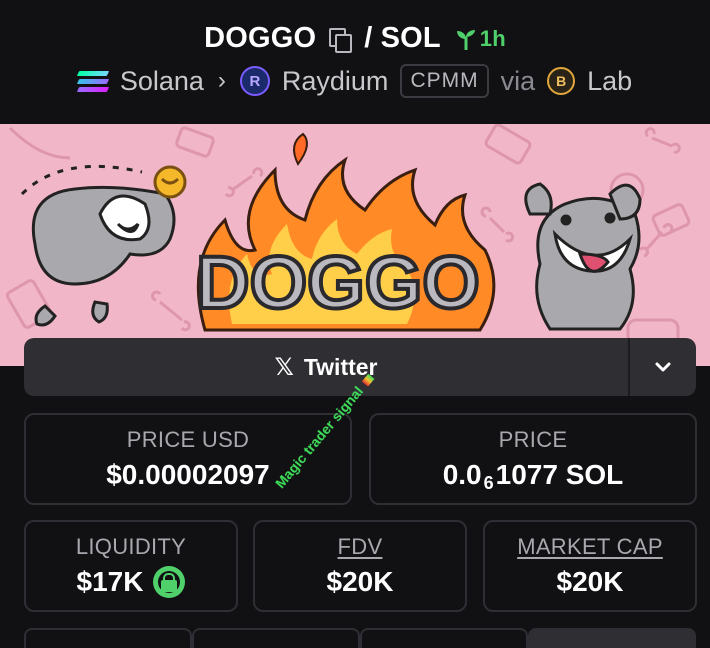  What do you see at coordinates (590, 547) in the screenshot?
I see `market-cap-label: MARKET CAP` at bounding box center [590, 547].